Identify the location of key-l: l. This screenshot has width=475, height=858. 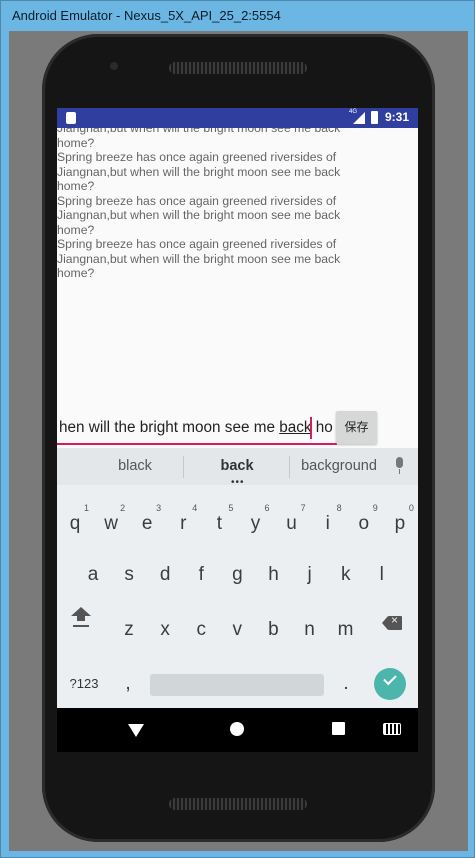
(382, 575).